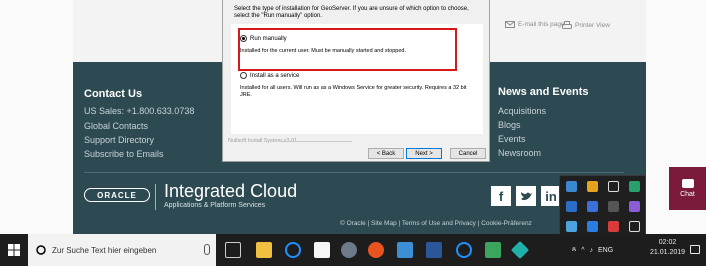 Image resolution: width=706 pixels, height=266 pixels. What do you see at coordinates (512, 139) in the screenshot?
I see `news-events-link: Events` at bounding box center [512, 139].